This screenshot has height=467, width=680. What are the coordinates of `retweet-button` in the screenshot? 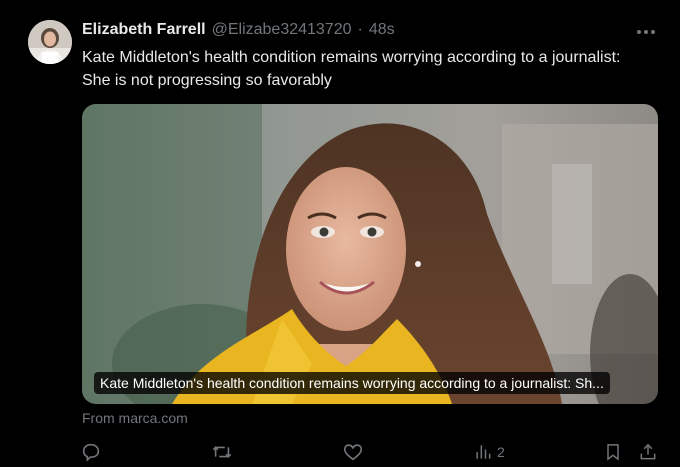 It's located at (222, 452).